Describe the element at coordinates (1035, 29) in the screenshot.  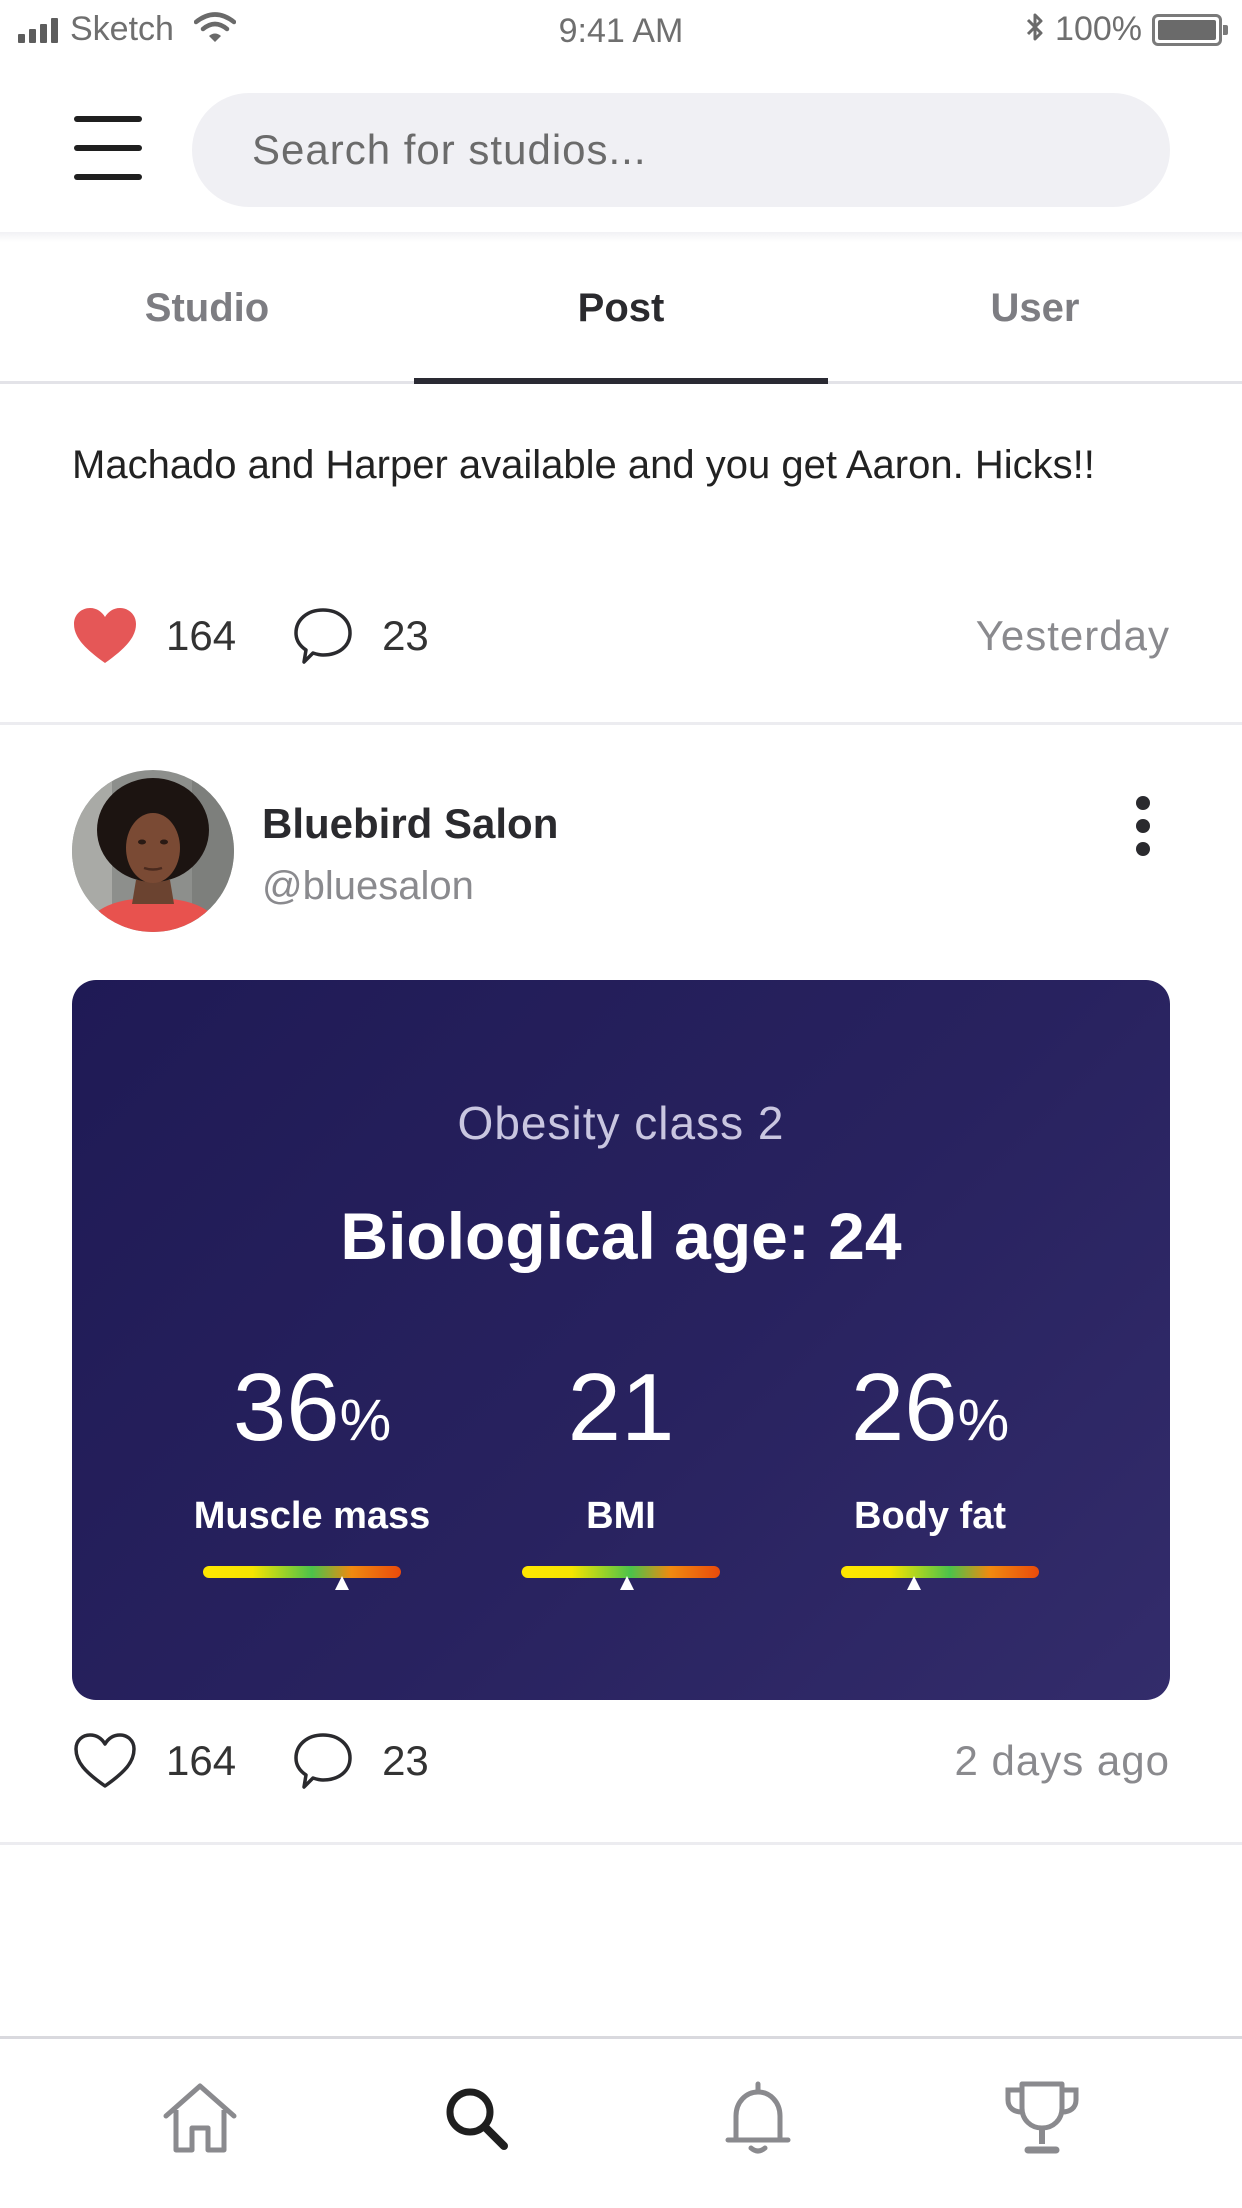
I see `bluetooth-icon` at that location.